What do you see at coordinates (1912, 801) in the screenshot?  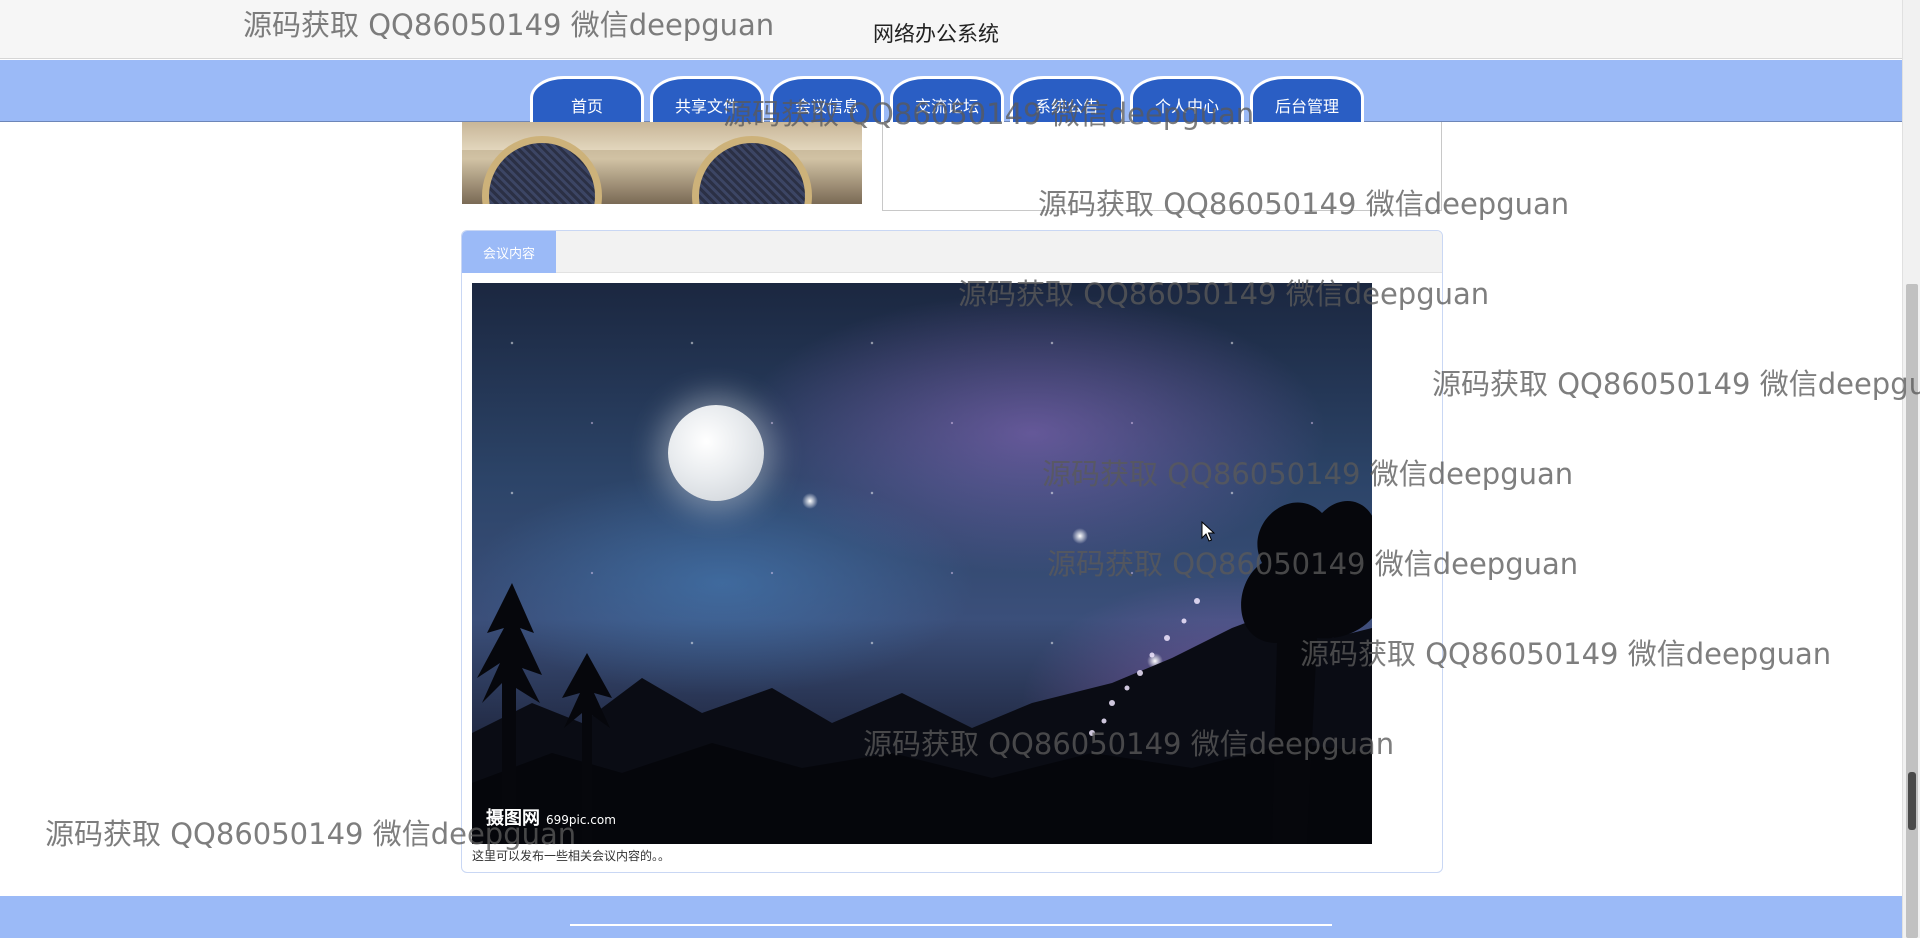 I see `scrollbar-marker` at bounding box center [1912, 801].